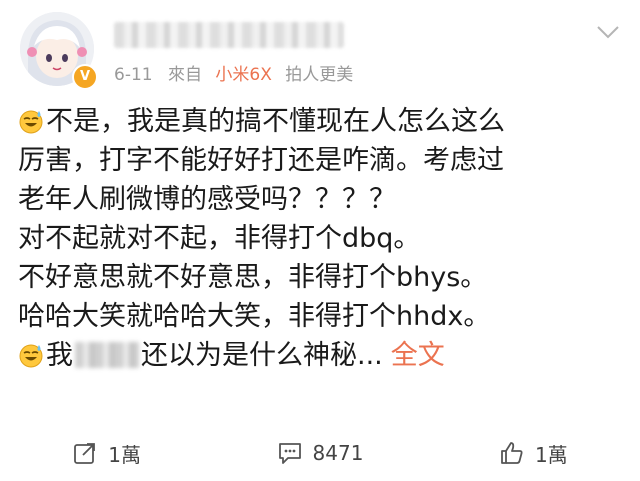  I want to click on post-line: 不是，我是真的搞不懂现在人怎么这么, so click(323, 121).